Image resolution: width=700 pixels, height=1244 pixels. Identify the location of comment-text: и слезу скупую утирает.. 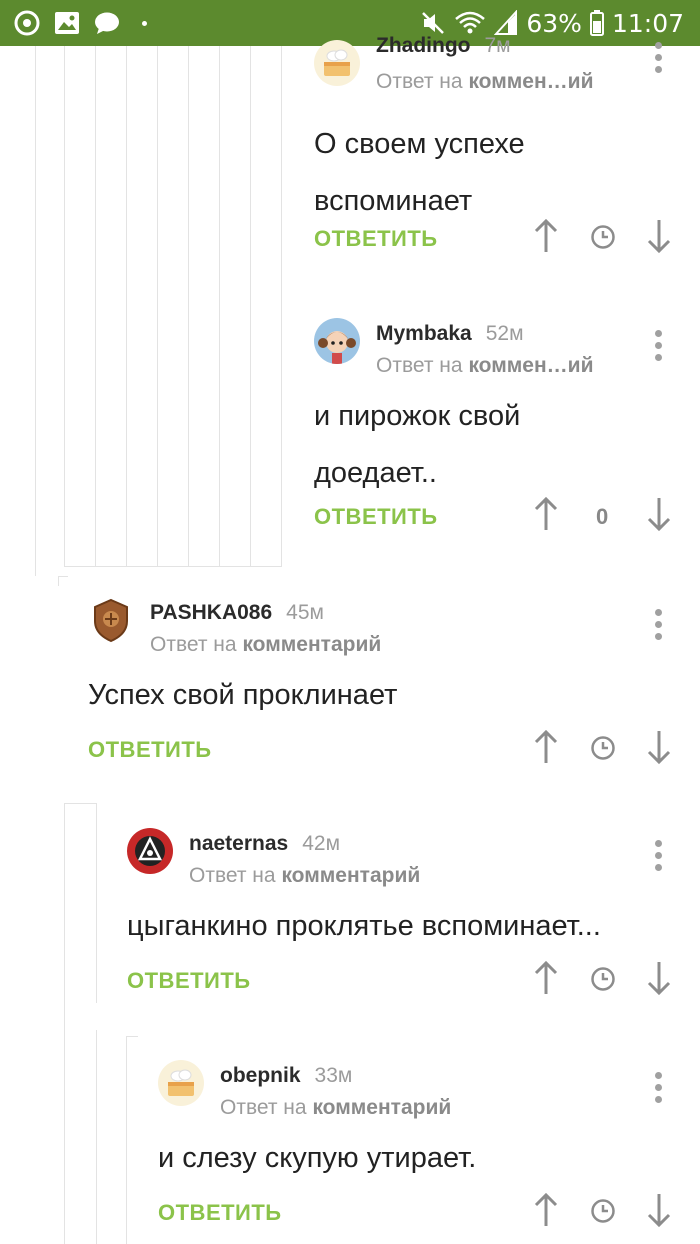
(317, 1158).